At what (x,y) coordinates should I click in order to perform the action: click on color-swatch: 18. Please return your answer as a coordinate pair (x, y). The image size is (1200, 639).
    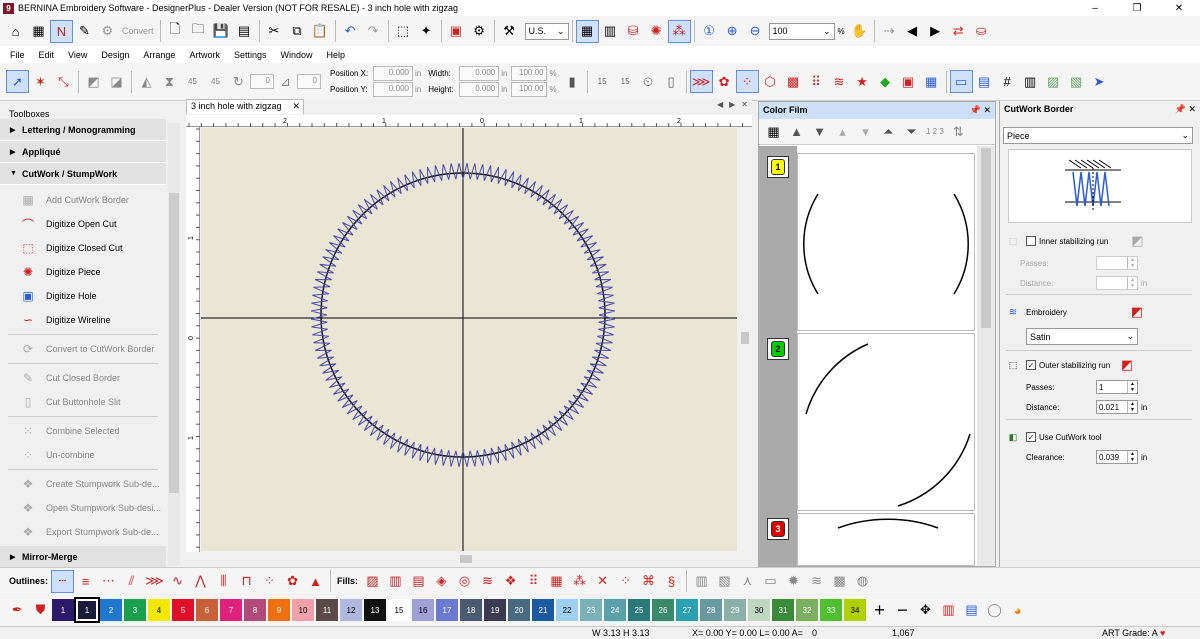
    Looking at the image, I should click on (471, 610).